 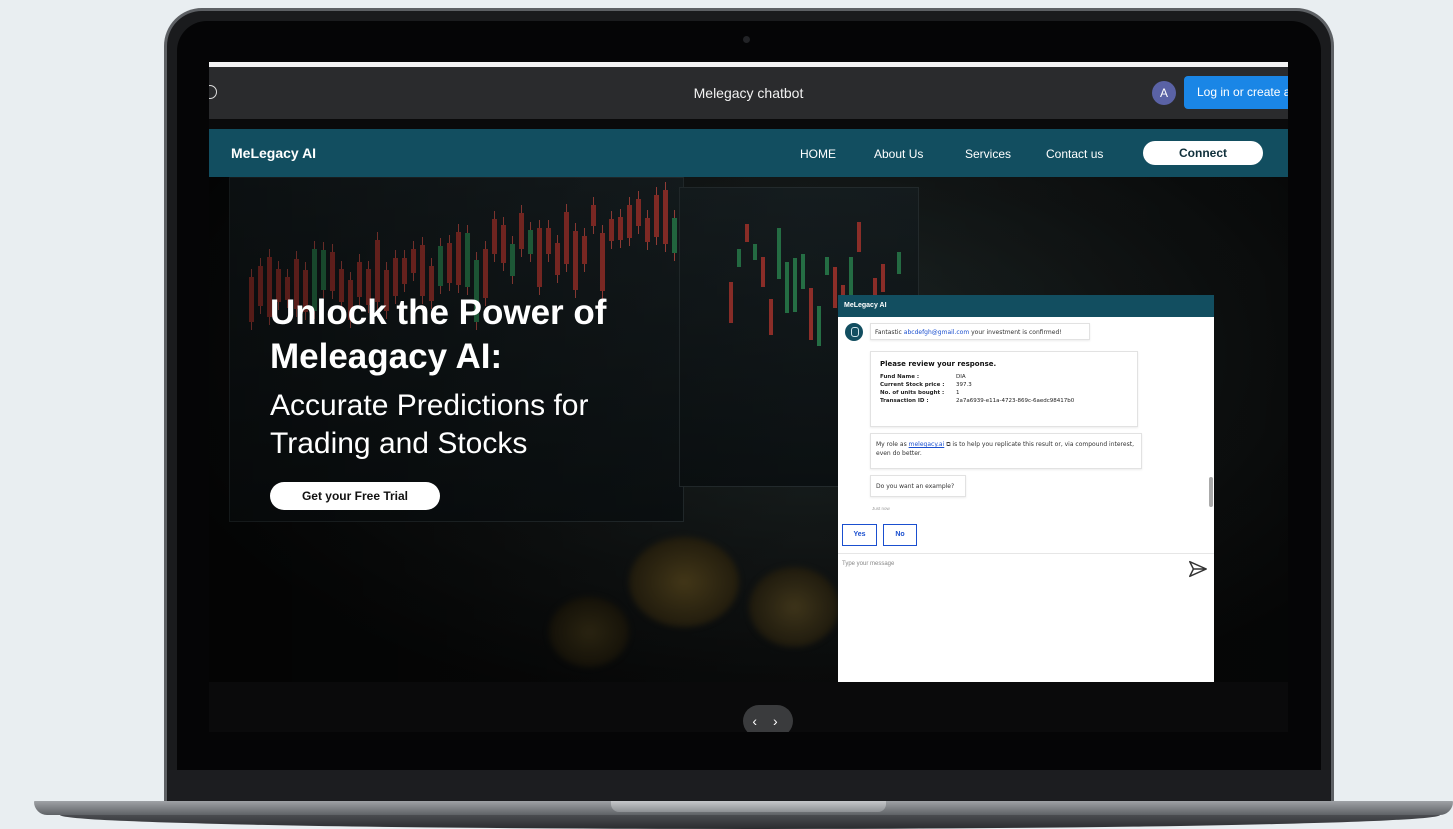 I want to click on review-field-label: Fund Name :, so click(x=900, y=377).